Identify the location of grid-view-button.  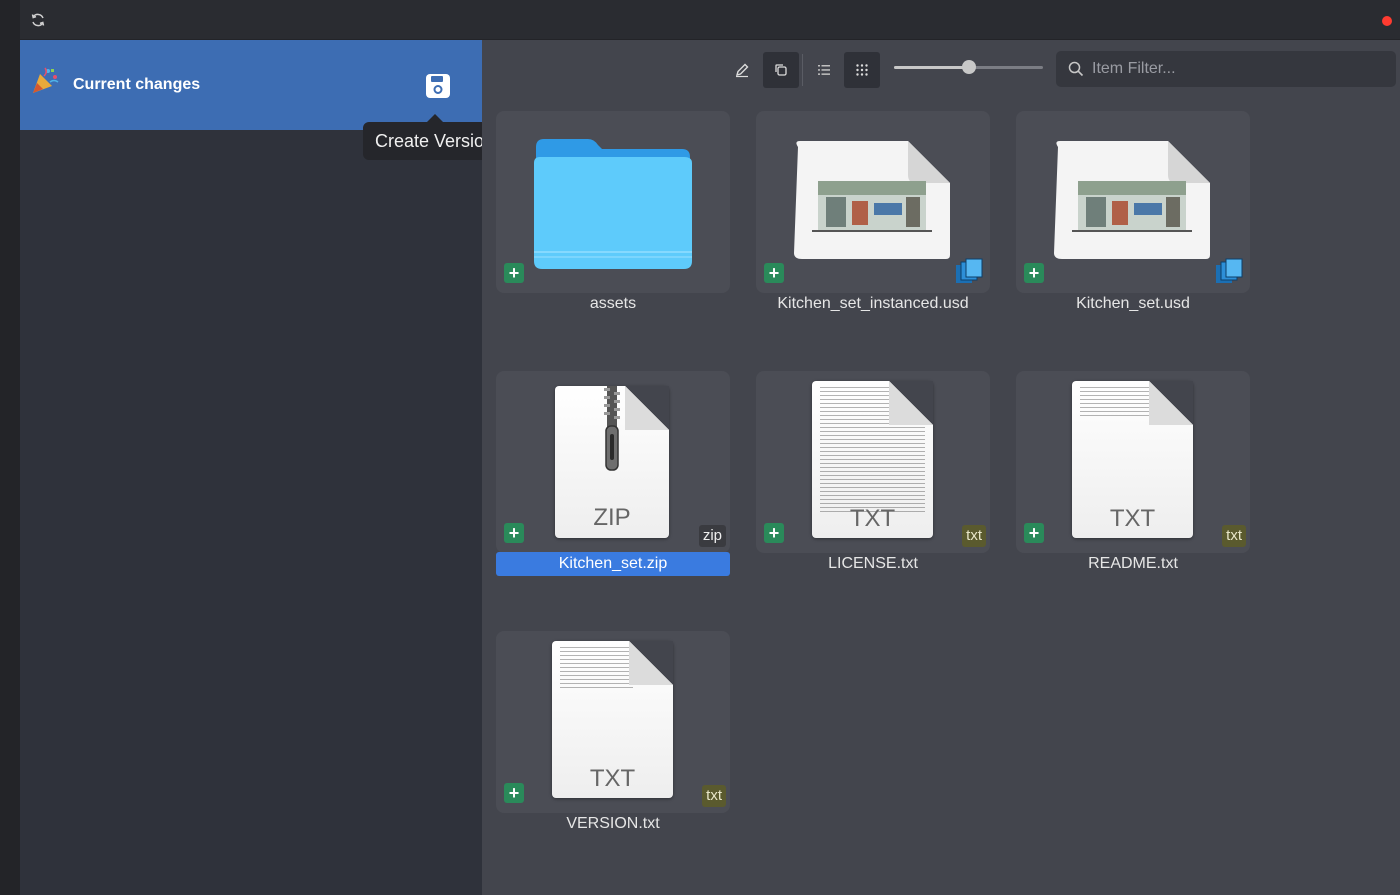
(862, 70).